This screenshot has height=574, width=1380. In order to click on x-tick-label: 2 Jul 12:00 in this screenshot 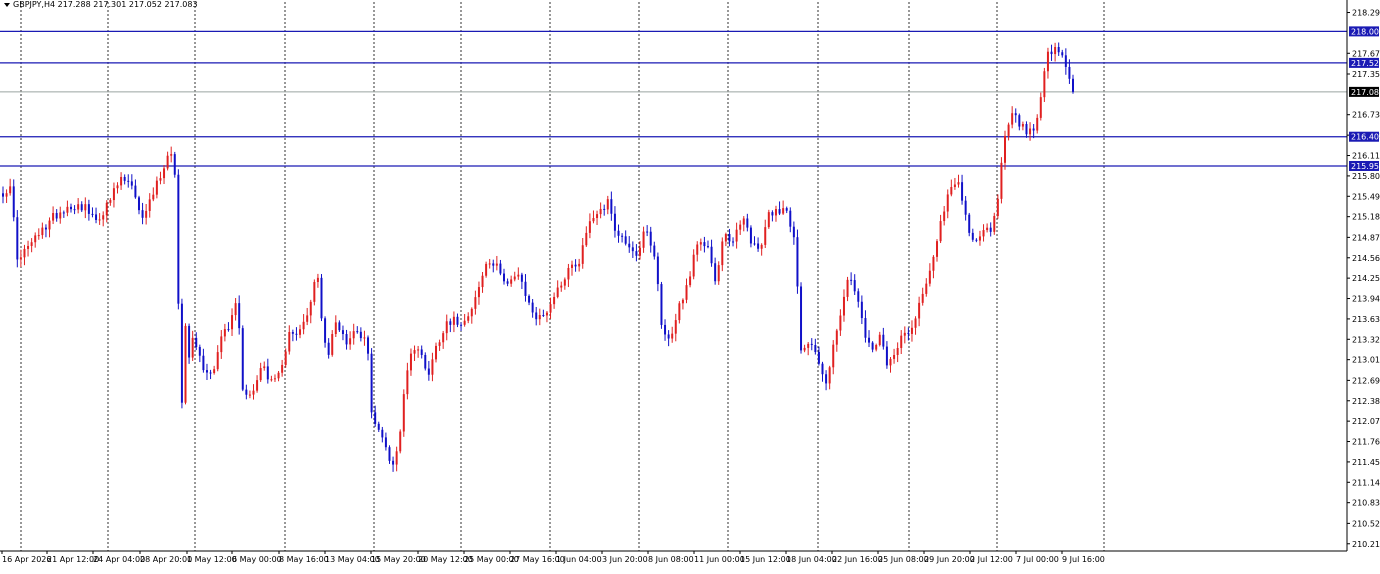, I will do `click(991, 559)`.